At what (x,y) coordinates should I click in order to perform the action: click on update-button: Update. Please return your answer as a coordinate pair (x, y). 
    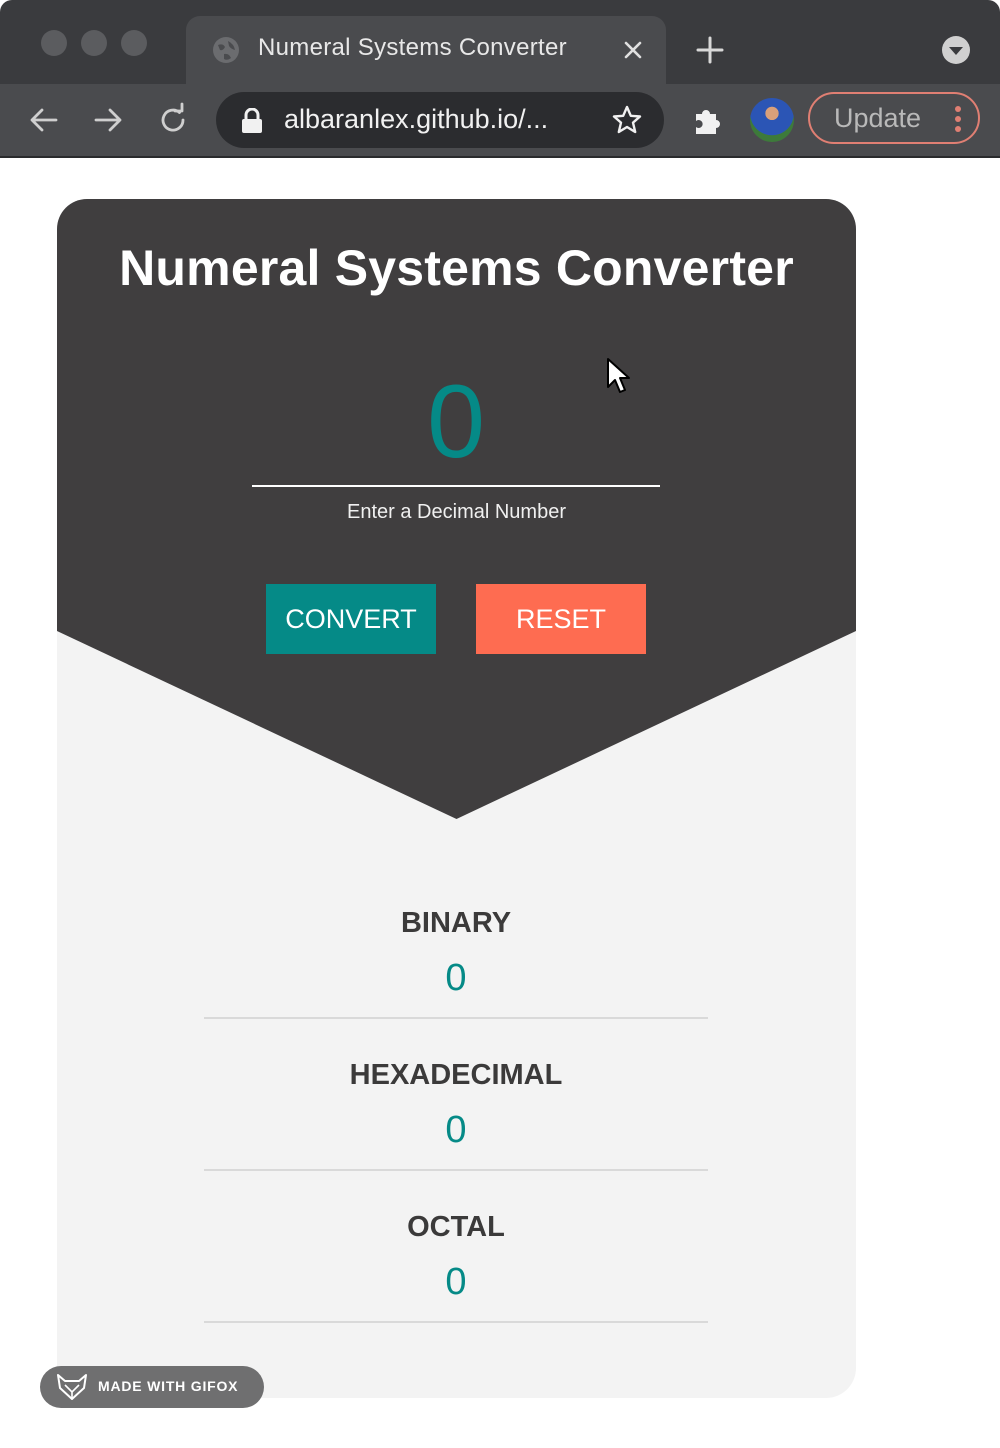
    Looking at the image, I should click on (894, 118).